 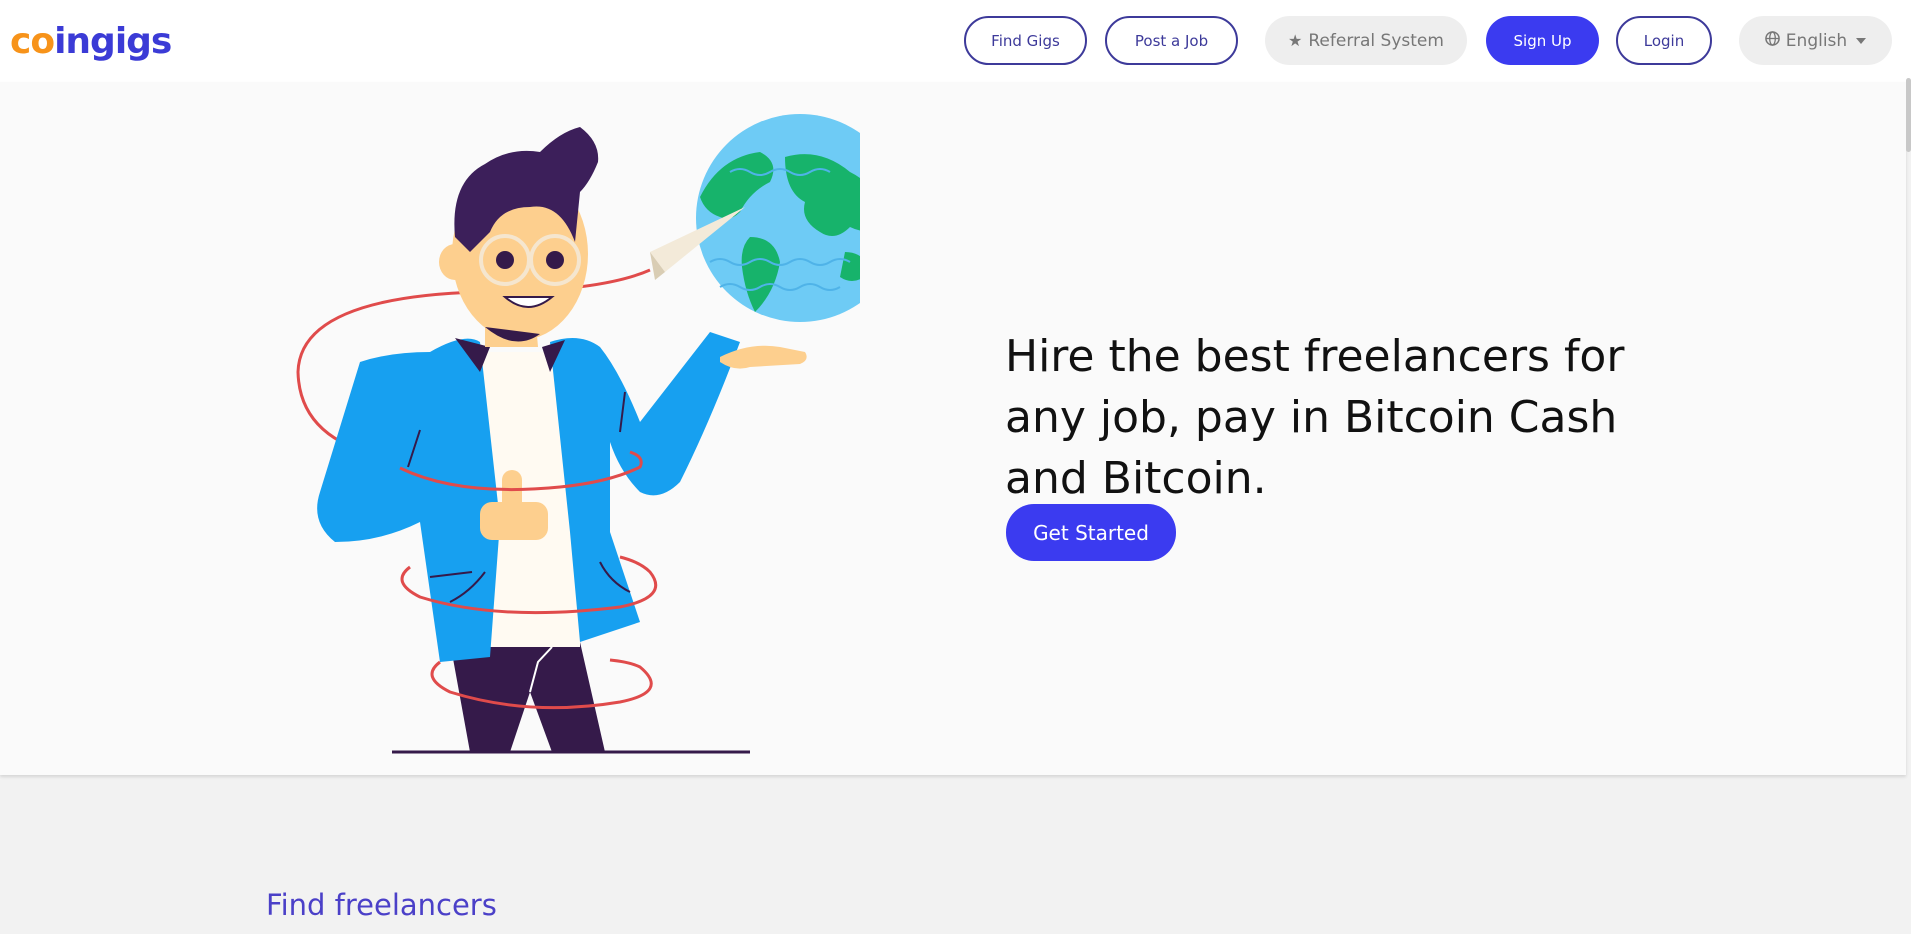 I want to click on language-dropdown: English, so click(x=1815, y=40).